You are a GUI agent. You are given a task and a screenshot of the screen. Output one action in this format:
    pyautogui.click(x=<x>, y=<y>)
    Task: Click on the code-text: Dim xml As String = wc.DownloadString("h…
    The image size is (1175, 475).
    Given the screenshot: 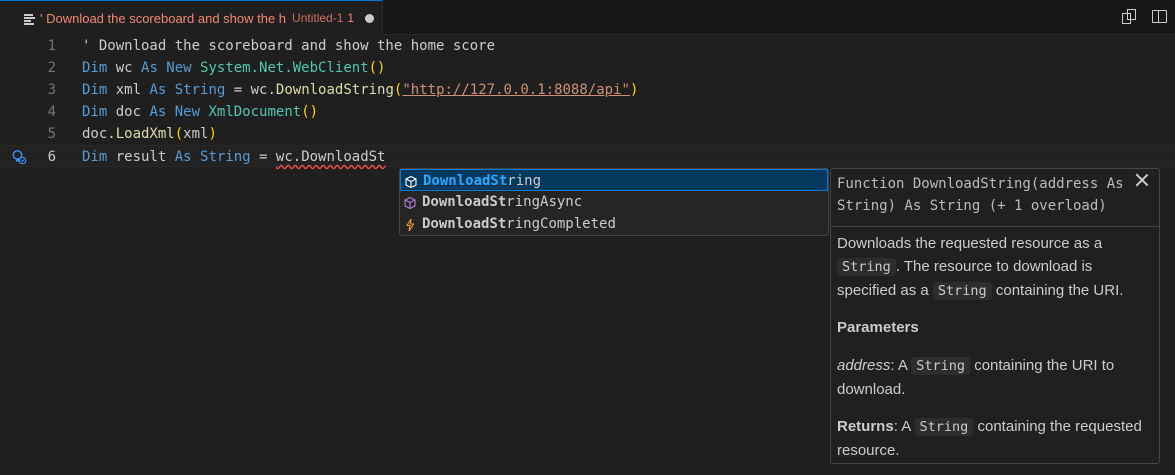 What is the action you would take?
    pyautogui.click(x=360, y=90)
    